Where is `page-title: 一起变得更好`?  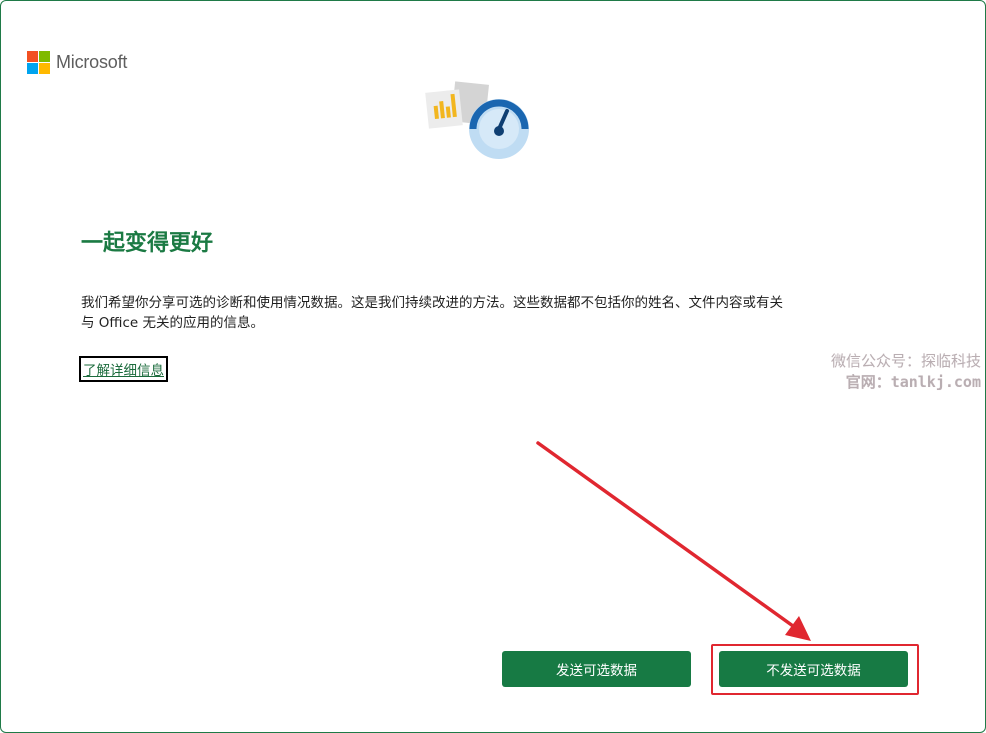
page-title: 一起变得更好 is located at coordinates (147, 243).